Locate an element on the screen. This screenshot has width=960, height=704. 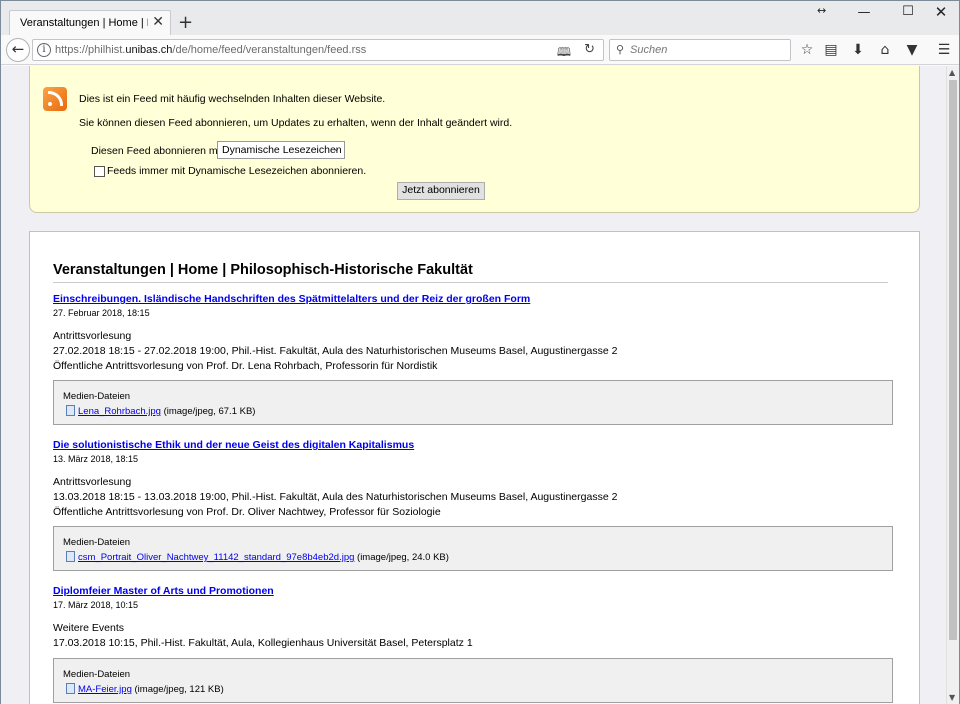
reader-view-icon: 🕮 is located at coordinates (564, 53).